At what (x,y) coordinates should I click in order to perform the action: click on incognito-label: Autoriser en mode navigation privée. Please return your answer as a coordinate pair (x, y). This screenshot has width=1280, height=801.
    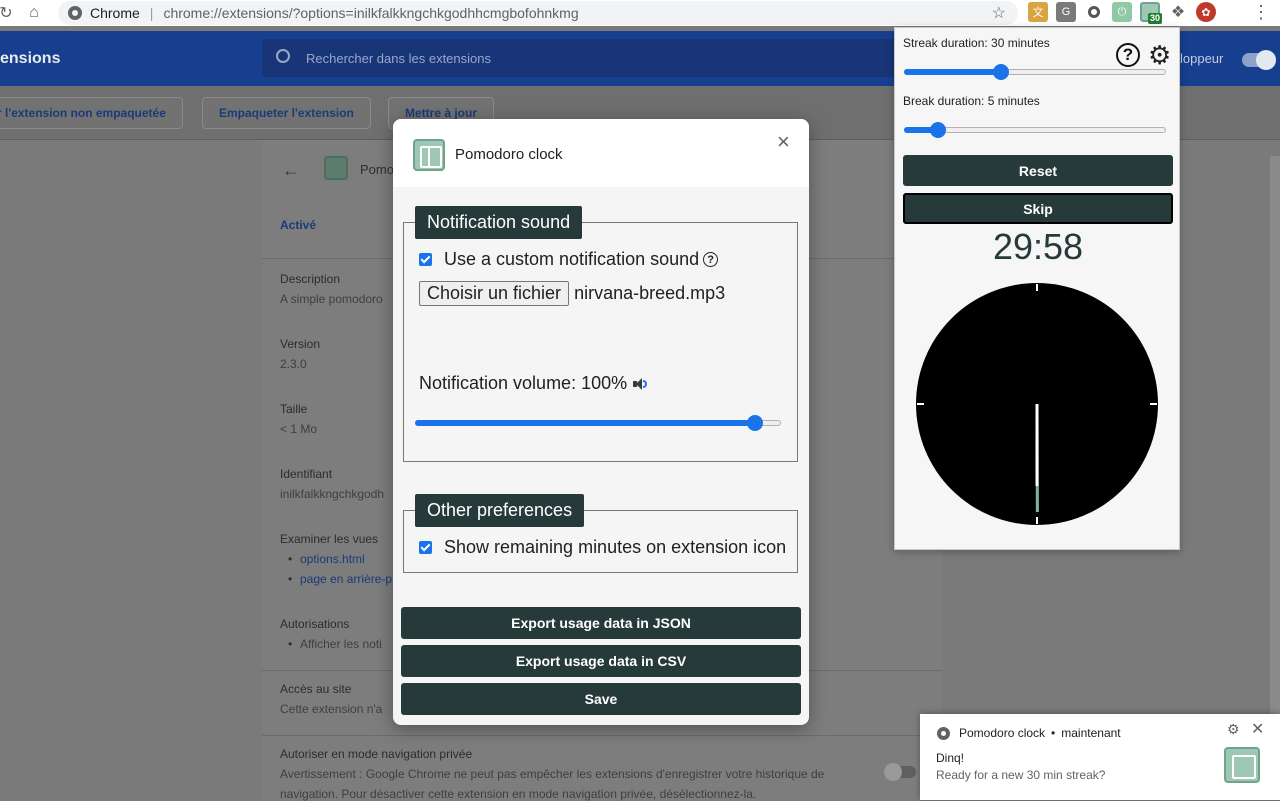
    Looking at the image, I should click on (376, 754).